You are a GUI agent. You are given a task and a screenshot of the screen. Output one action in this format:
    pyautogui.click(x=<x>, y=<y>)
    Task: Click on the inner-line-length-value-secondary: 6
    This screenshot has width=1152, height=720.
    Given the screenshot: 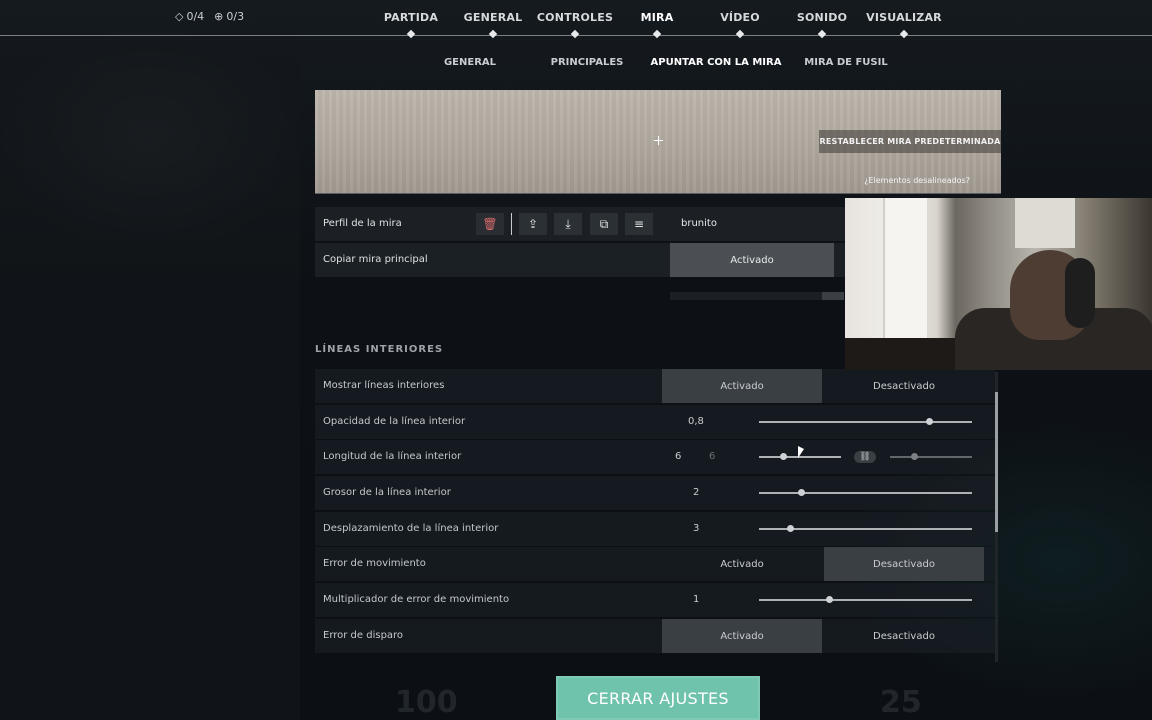 What is the action you would take?
    pyautogui.click(x=712, y=457)
    